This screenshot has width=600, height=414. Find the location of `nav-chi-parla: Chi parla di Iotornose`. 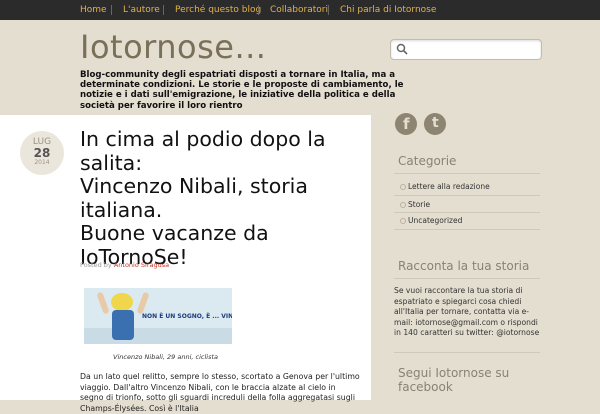

nav-chi-parla: Chi parla di Iotornose is located at coordinates (388, 10).